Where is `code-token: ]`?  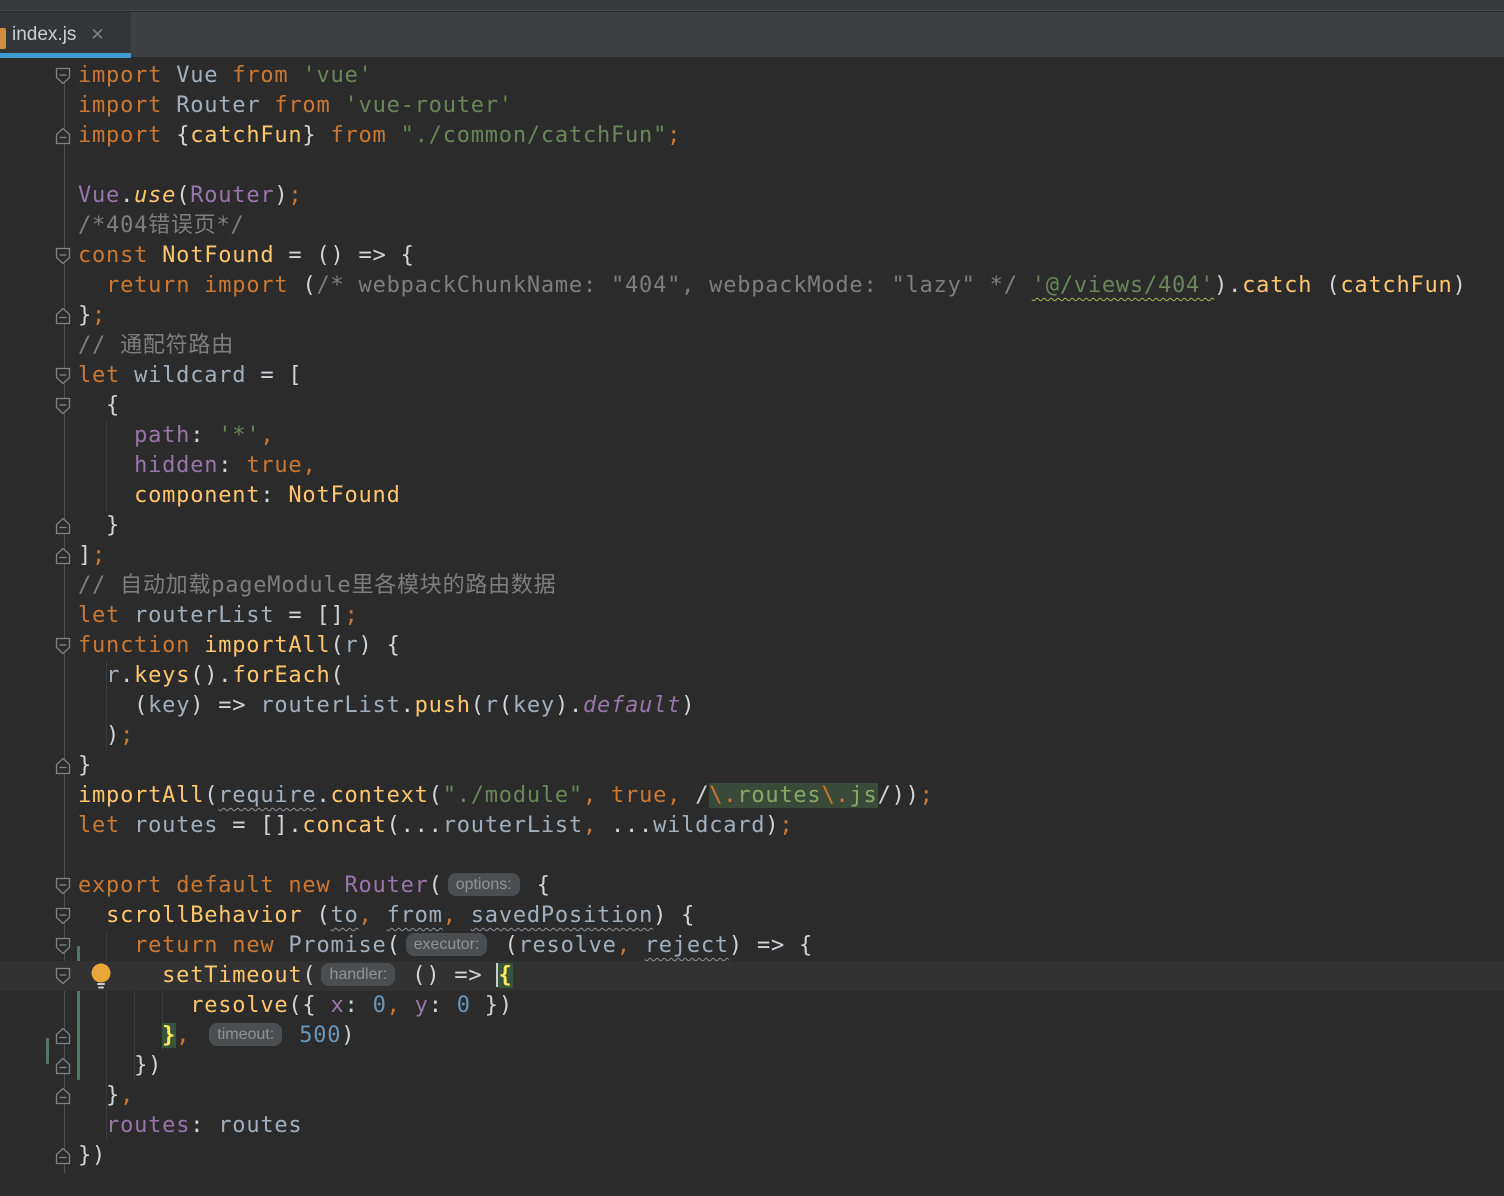
code-token: ] is located at coordinates (85, 555).